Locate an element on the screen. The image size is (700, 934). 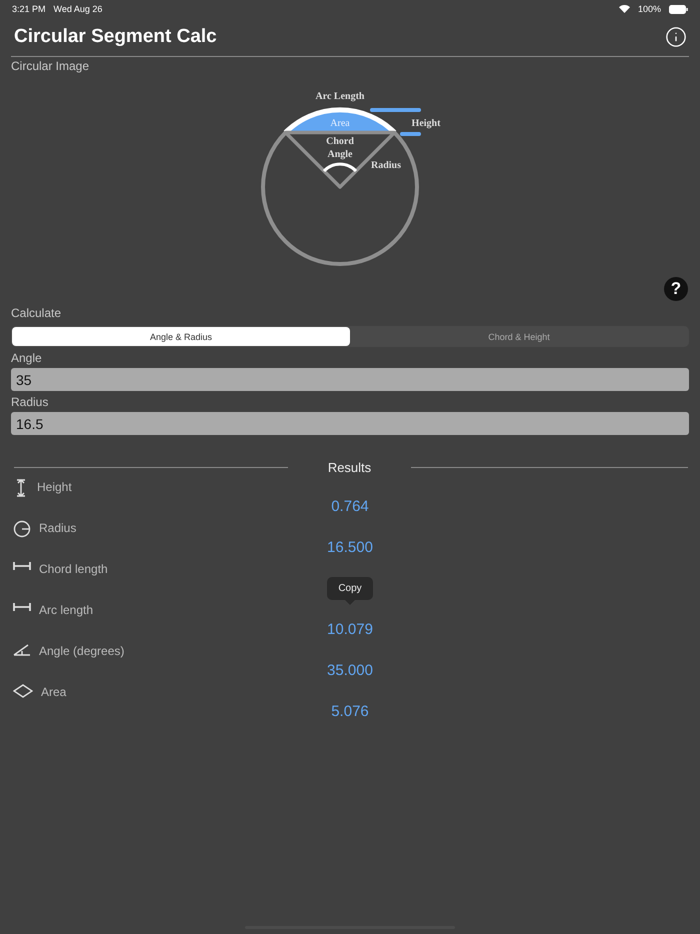
help-button: ? is located at coordinates (676, 289).